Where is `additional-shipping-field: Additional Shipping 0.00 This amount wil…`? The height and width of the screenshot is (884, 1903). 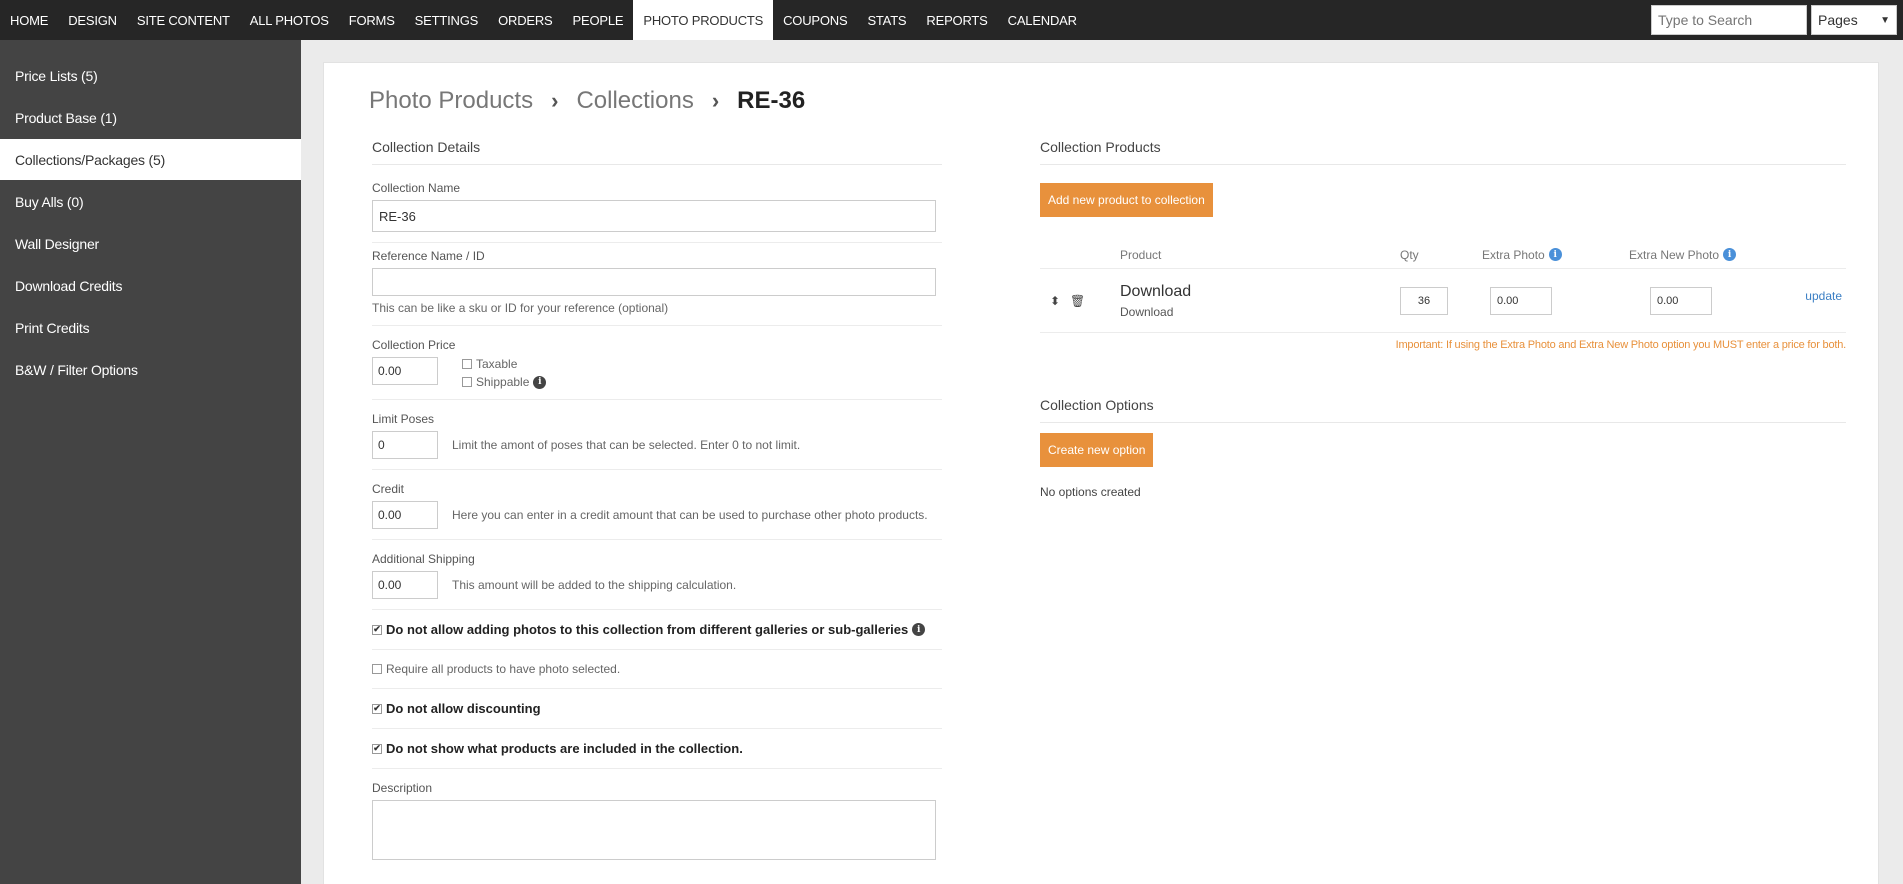
additional-shipping-field: Additional Shipping 0.00 This amount wil… is located at coordinates (657, 575).